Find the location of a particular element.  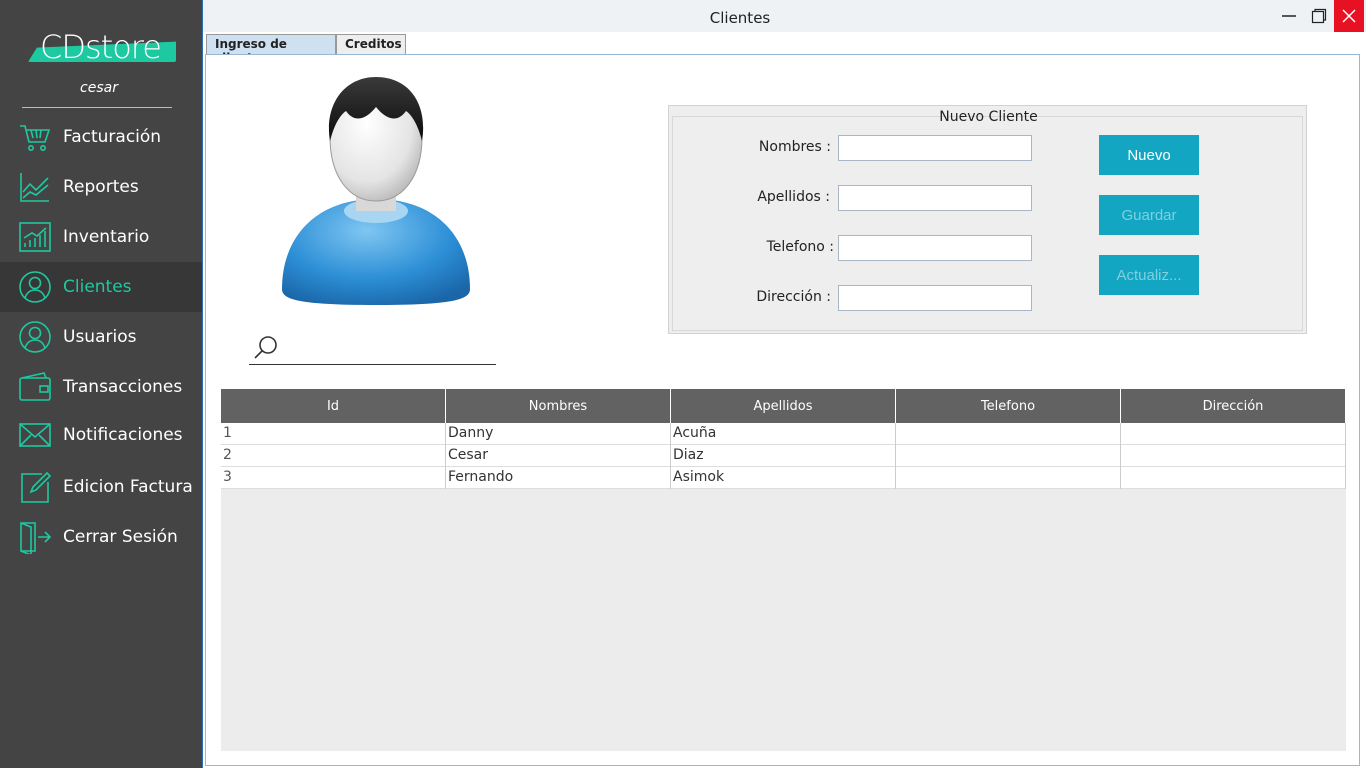

sidebar-divider is located at coordinates (97, 107).